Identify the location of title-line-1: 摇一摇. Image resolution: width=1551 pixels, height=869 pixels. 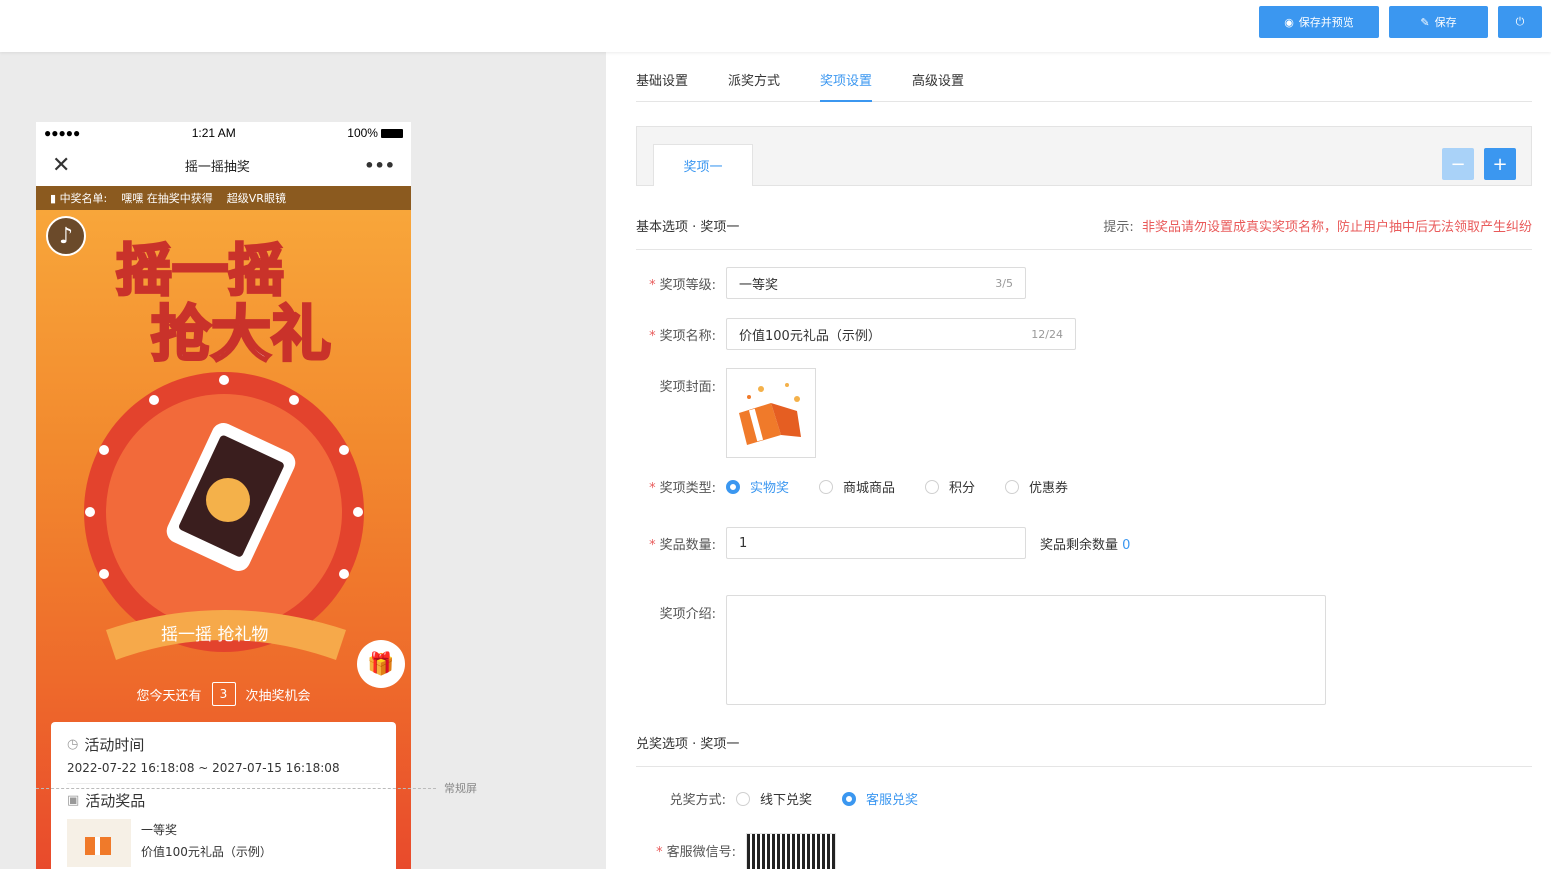
(200, 271).